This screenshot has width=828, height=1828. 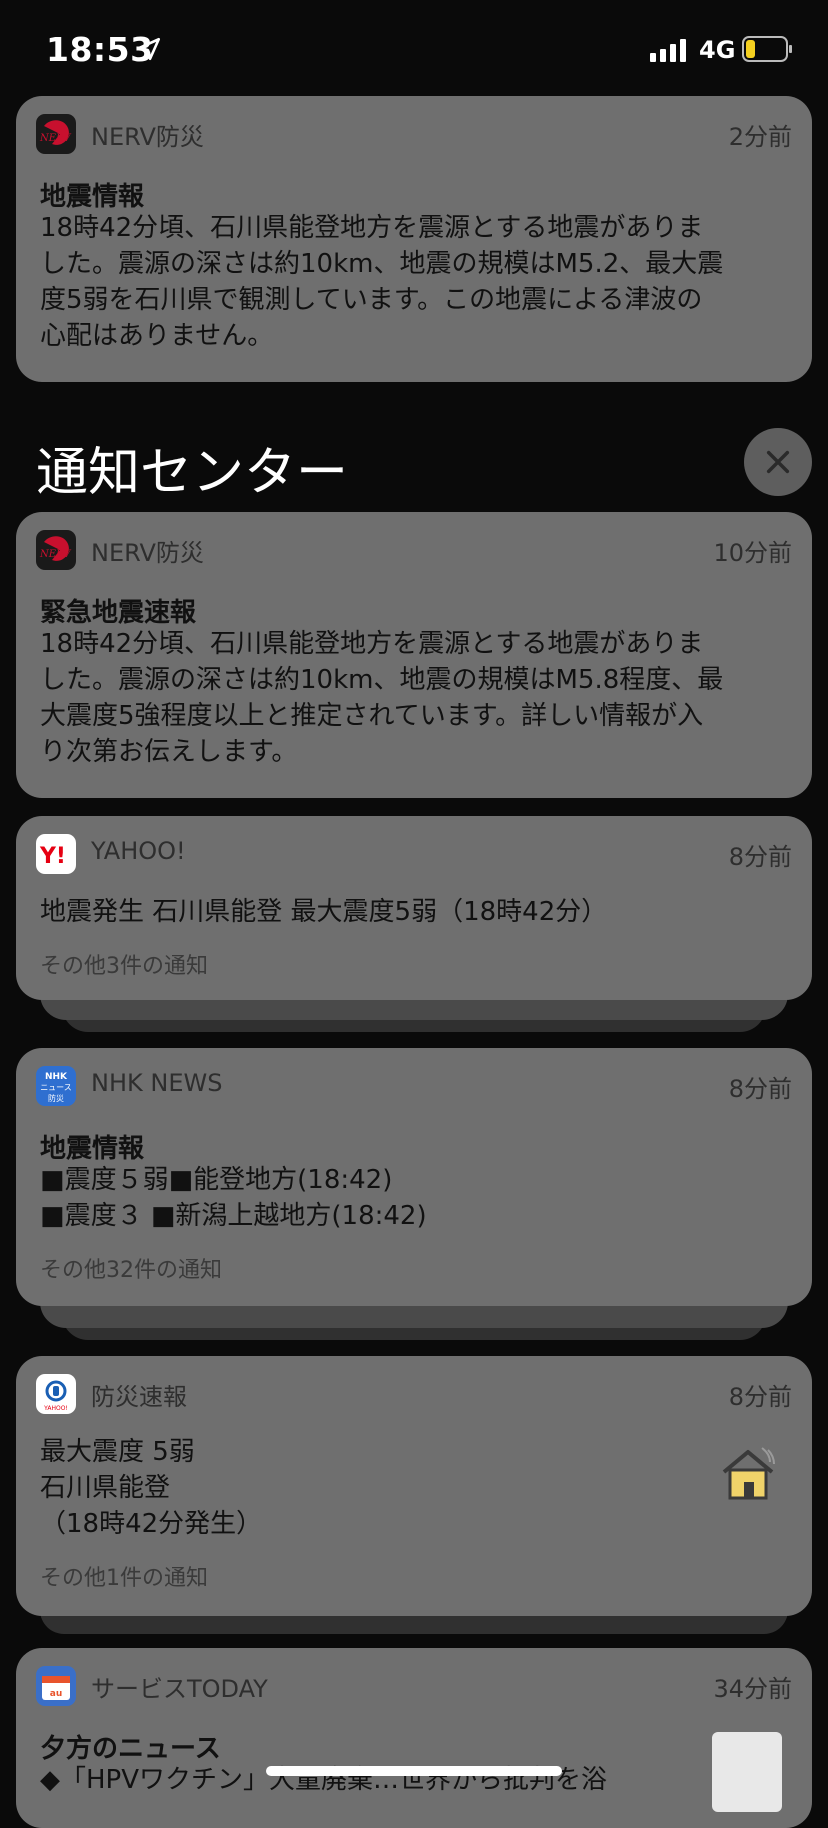 I want to click on svg-text: YAHOO!, so click(x=55, y=1408).